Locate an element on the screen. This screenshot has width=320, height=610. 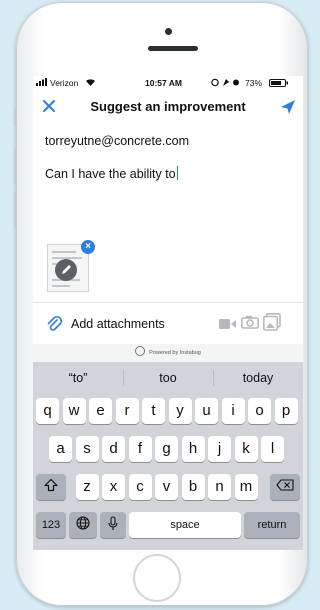
wifi-icon is located at coordinates (90, 83).